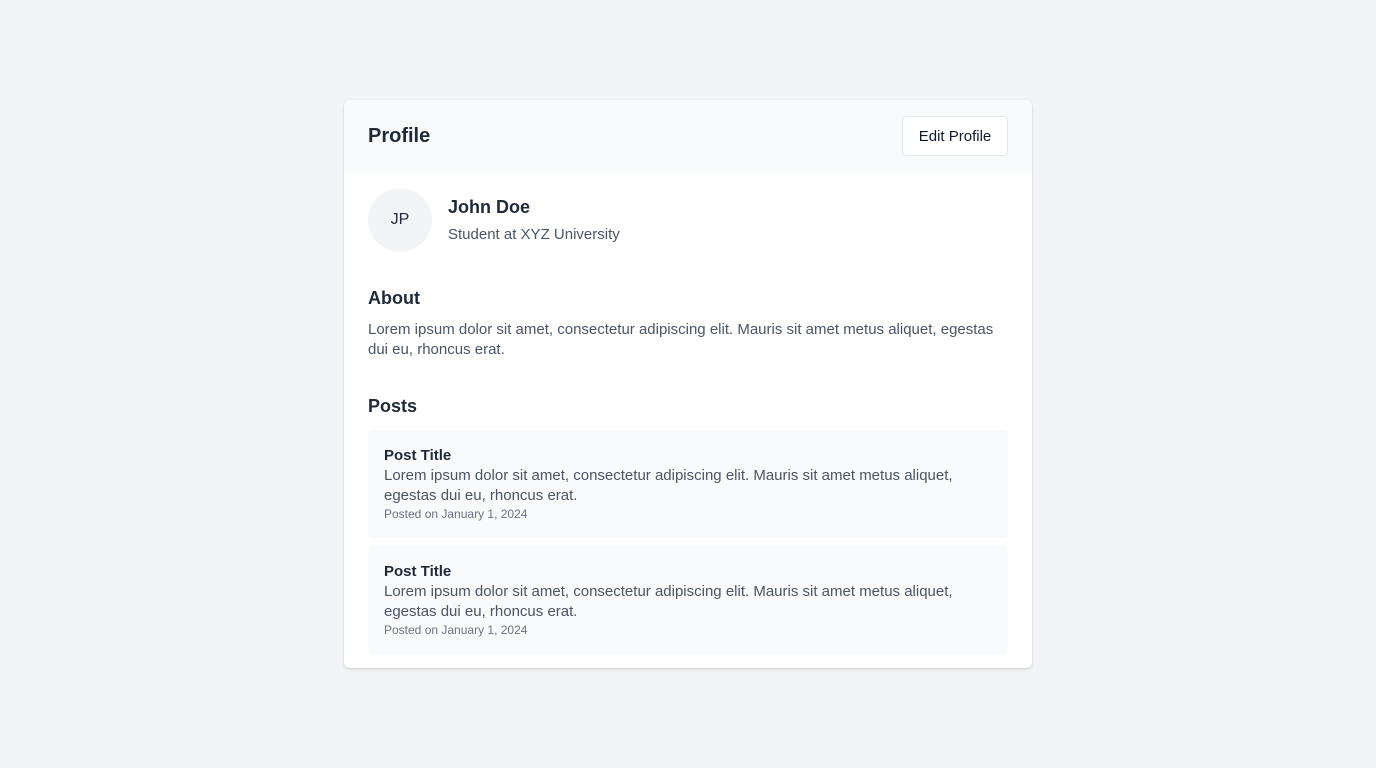 The width and height of the screenshot is (1376, 768). Describe the element at coordinates (534, 220) in the screenshot. I see `user-info: John Doe Student at XYZ University` at that location.